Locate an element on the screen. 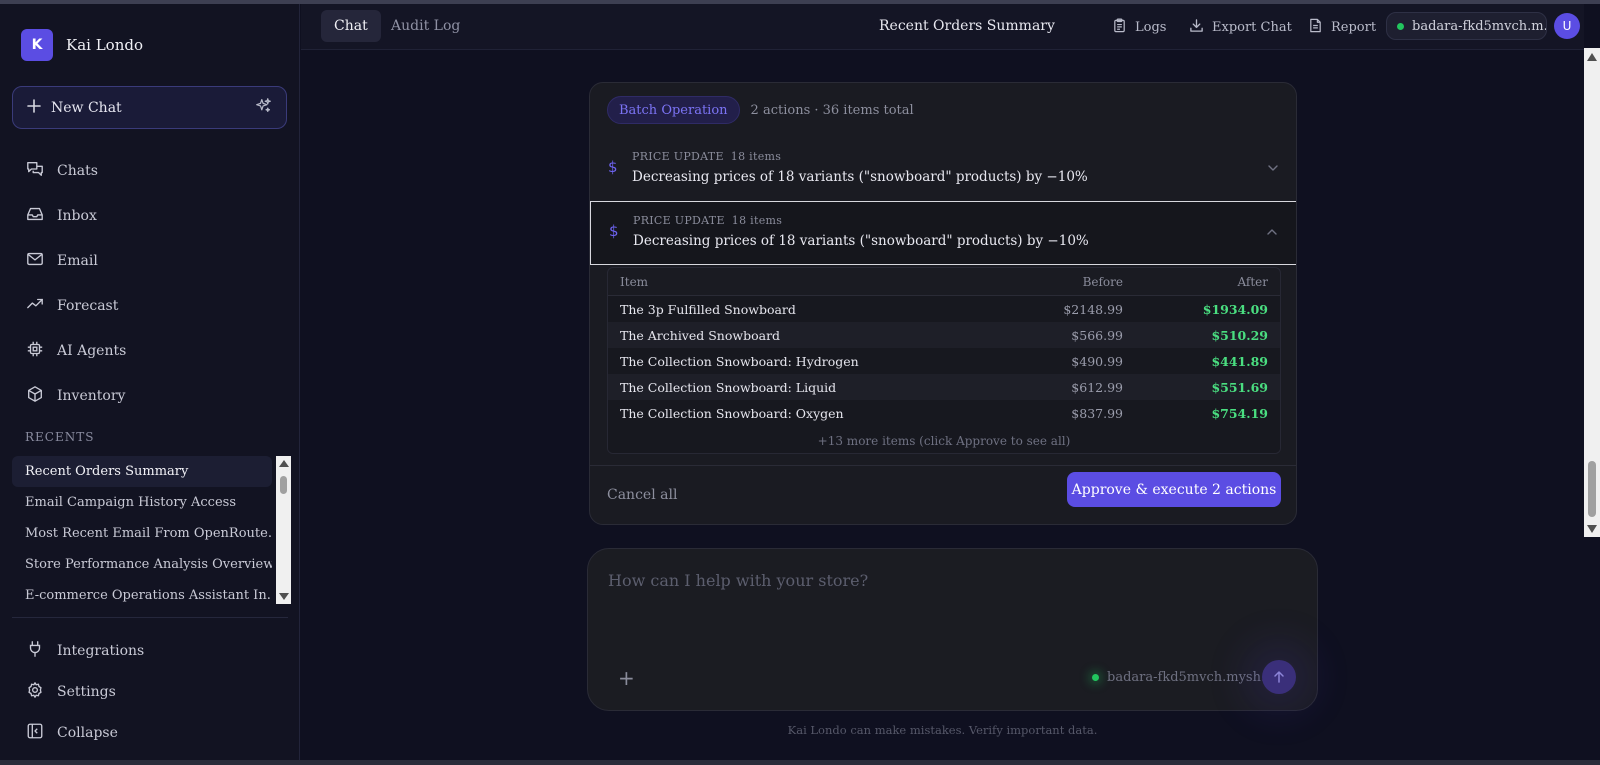 The image size is (1600, 765). brand: K Kai Londo is located at coordinates (82, 45).